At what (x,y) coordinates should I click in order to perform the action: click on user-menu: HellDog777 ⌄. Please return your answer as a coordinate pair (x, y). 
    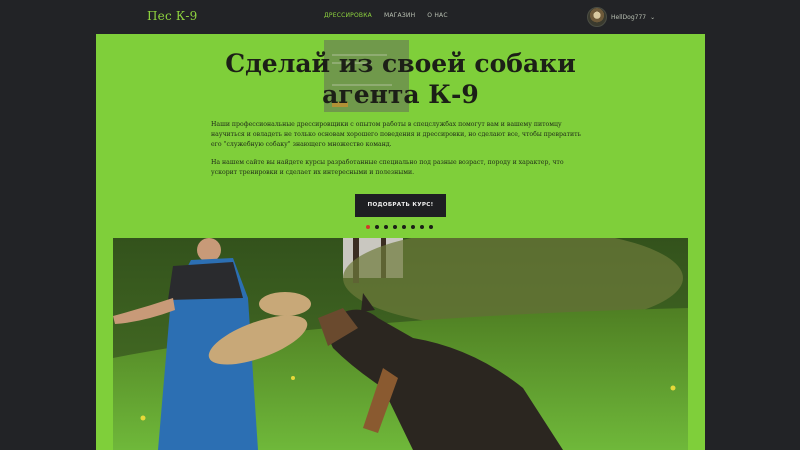
    Looking at the image, I should click on (621, 17).